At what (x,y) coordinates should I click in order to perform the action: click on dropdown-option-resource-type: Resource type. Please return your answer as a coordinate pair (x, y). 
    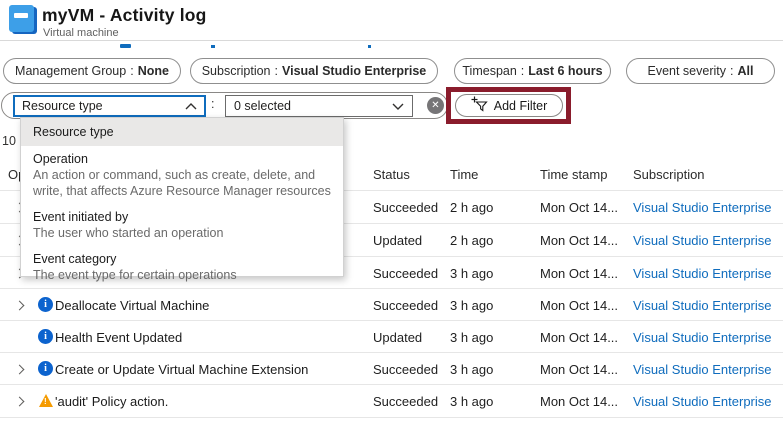
    Looking at the image, I should click on (182, 132).